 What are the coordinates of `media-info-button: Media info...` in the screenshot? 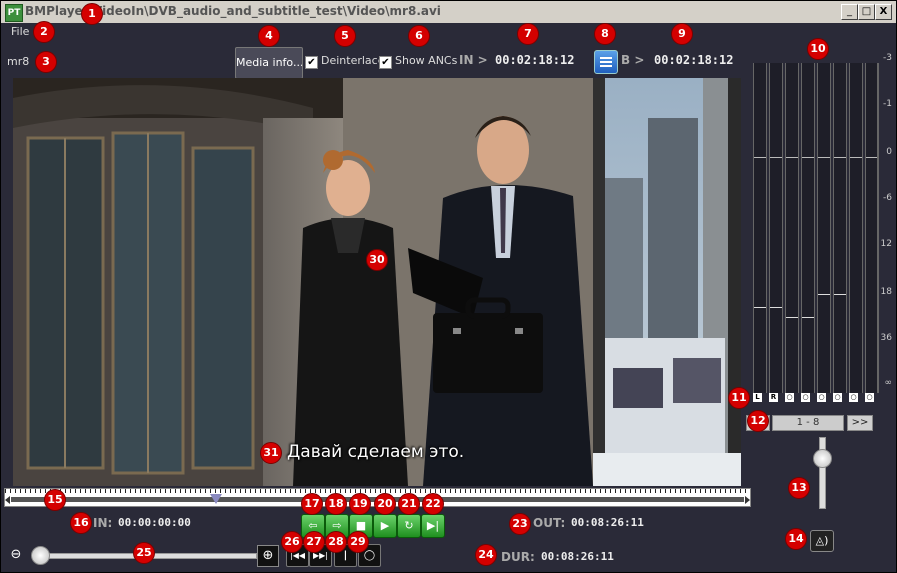 It's located at (269, 63).